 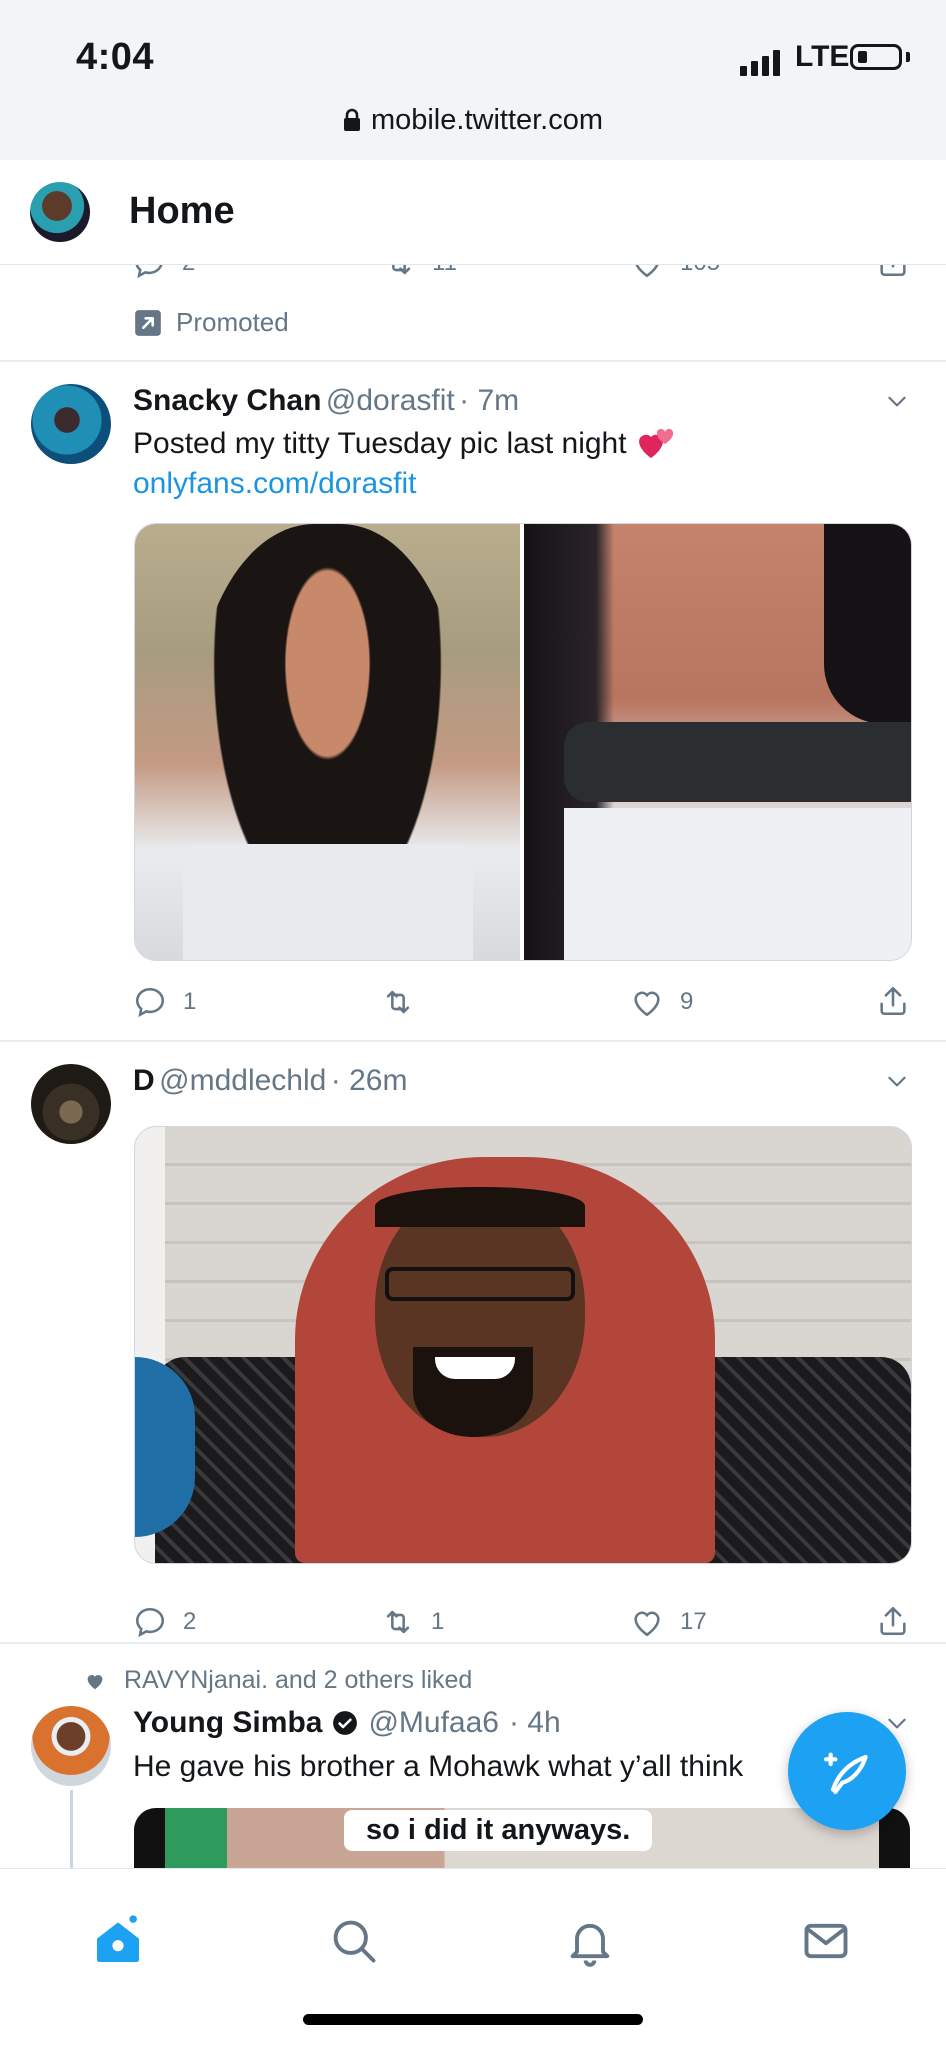 I want to click on social-context-text: RAVYNjanai. and 2 others liked, so click(x=298, y=1680).